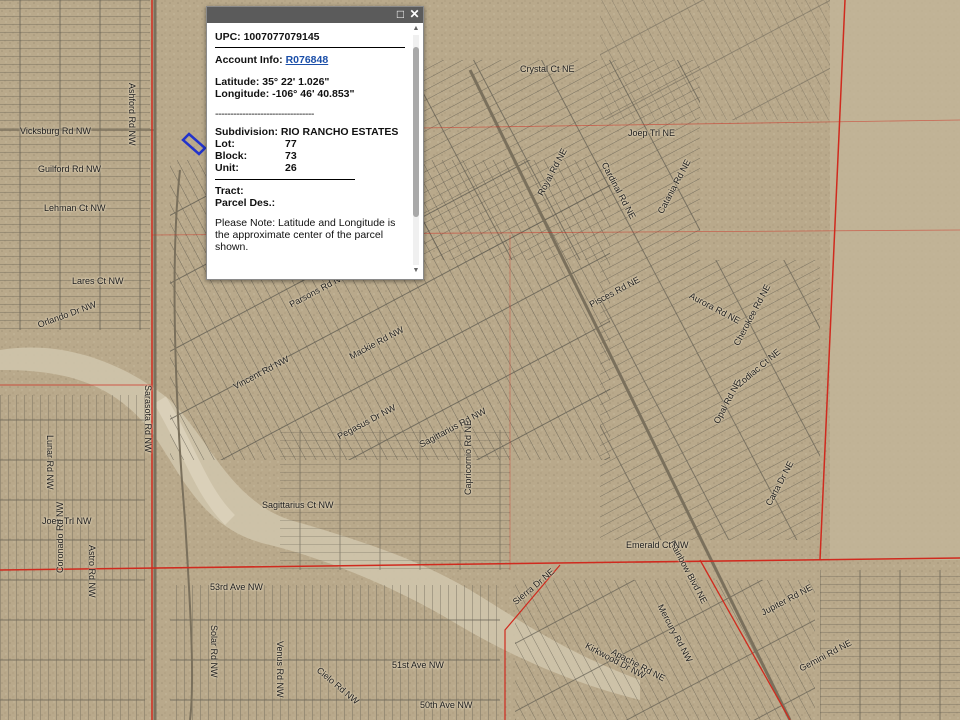 This screenshot has width=960, height=720. I want to click on street-label: Coronado Rd NW, so click(60, 537).